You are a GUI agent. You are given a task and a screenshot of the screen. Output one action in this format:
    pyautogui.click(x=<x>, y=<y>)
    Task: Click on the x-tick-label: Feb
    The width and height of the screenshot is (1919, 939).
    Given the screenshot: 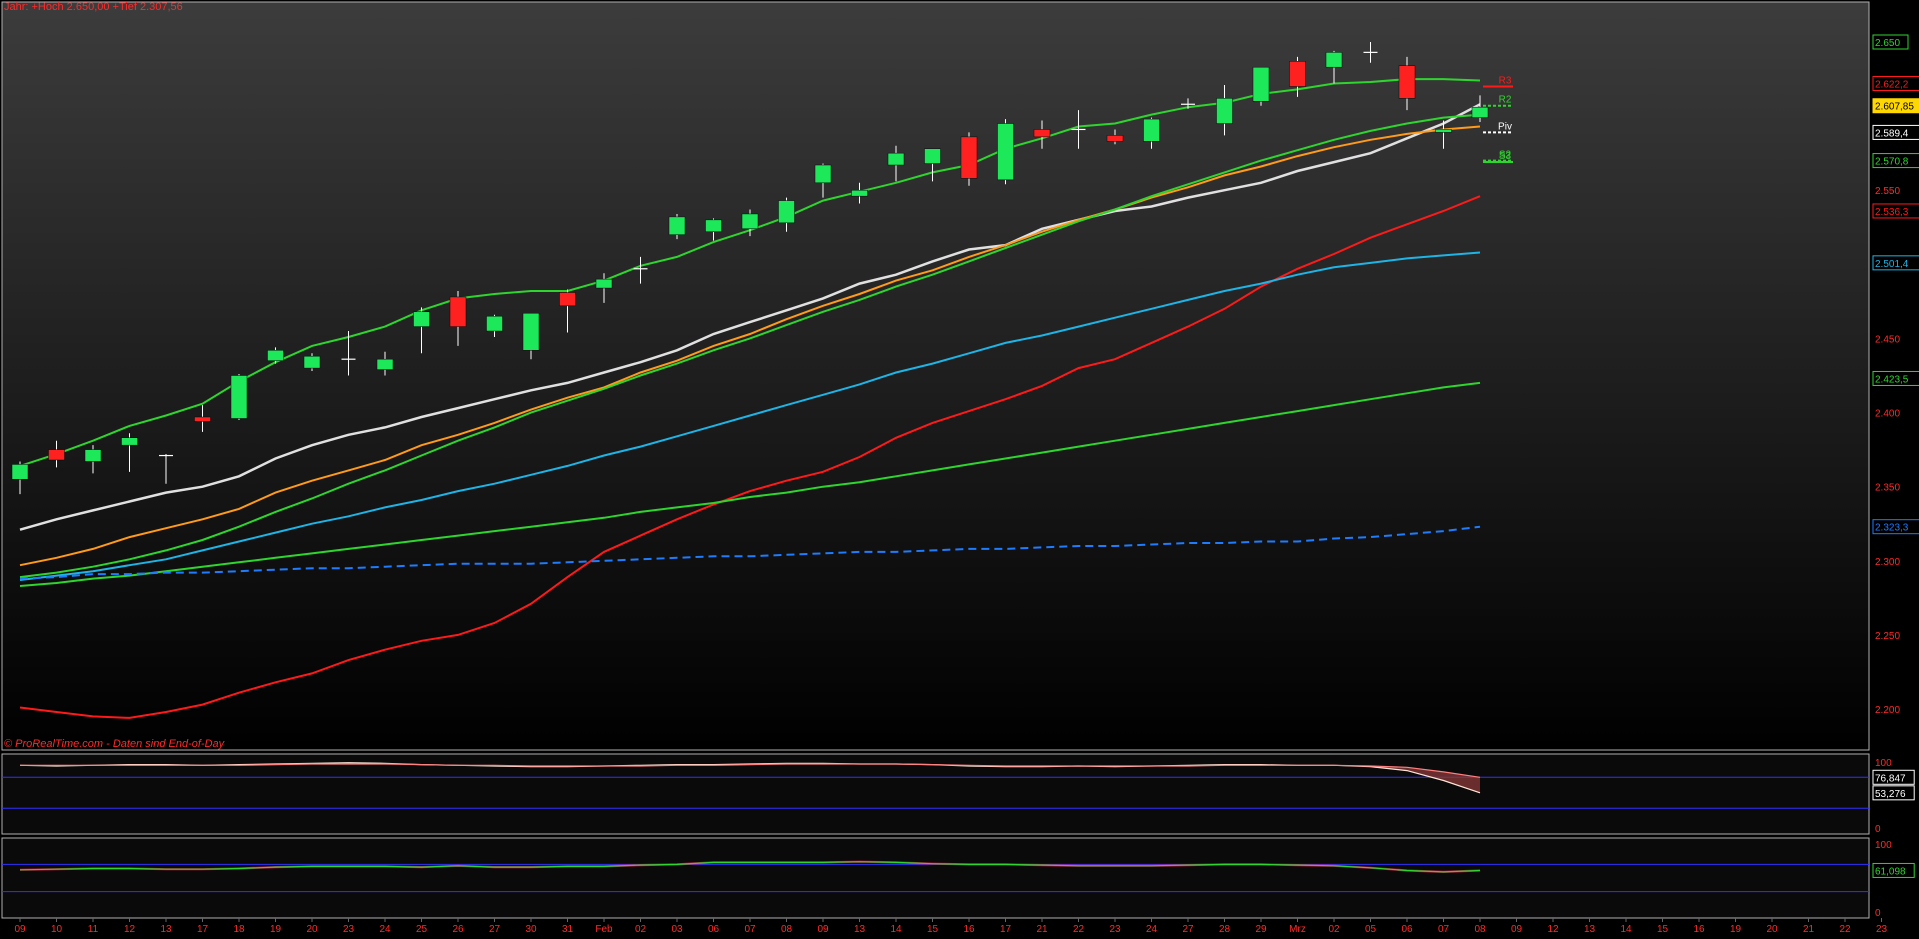 What is the action you would take?
    pyautogui.click(x=604, y=929)
    